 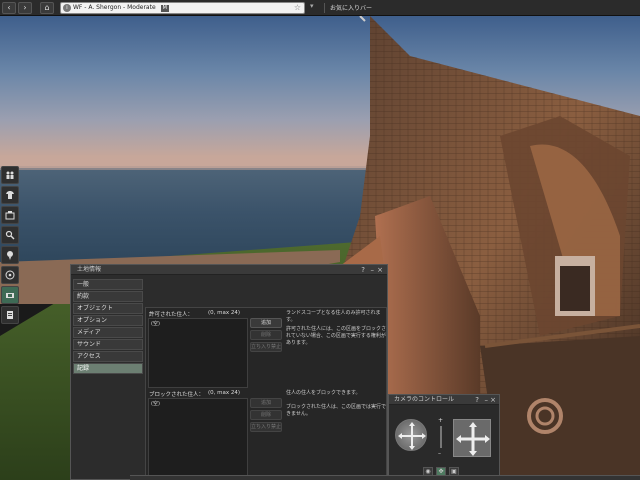 What do you see at coordinates (266, 427) in the screenshot?
I see `banned-ban-button: 立ち入り禁止` at bounding box center [266, 427].